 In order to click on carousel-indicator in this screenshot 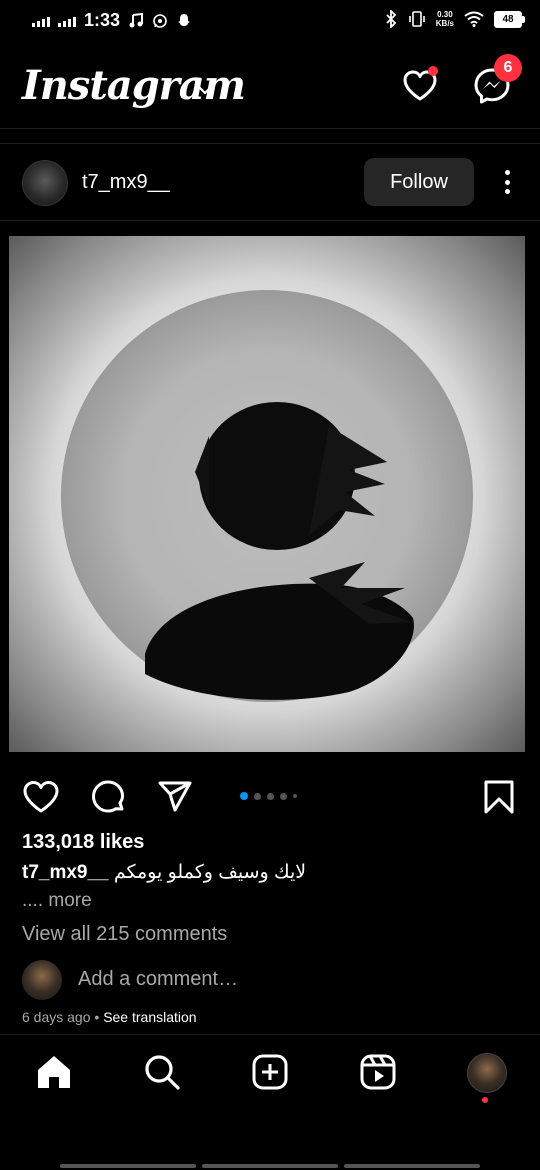, I will do `click(268, 796)`.